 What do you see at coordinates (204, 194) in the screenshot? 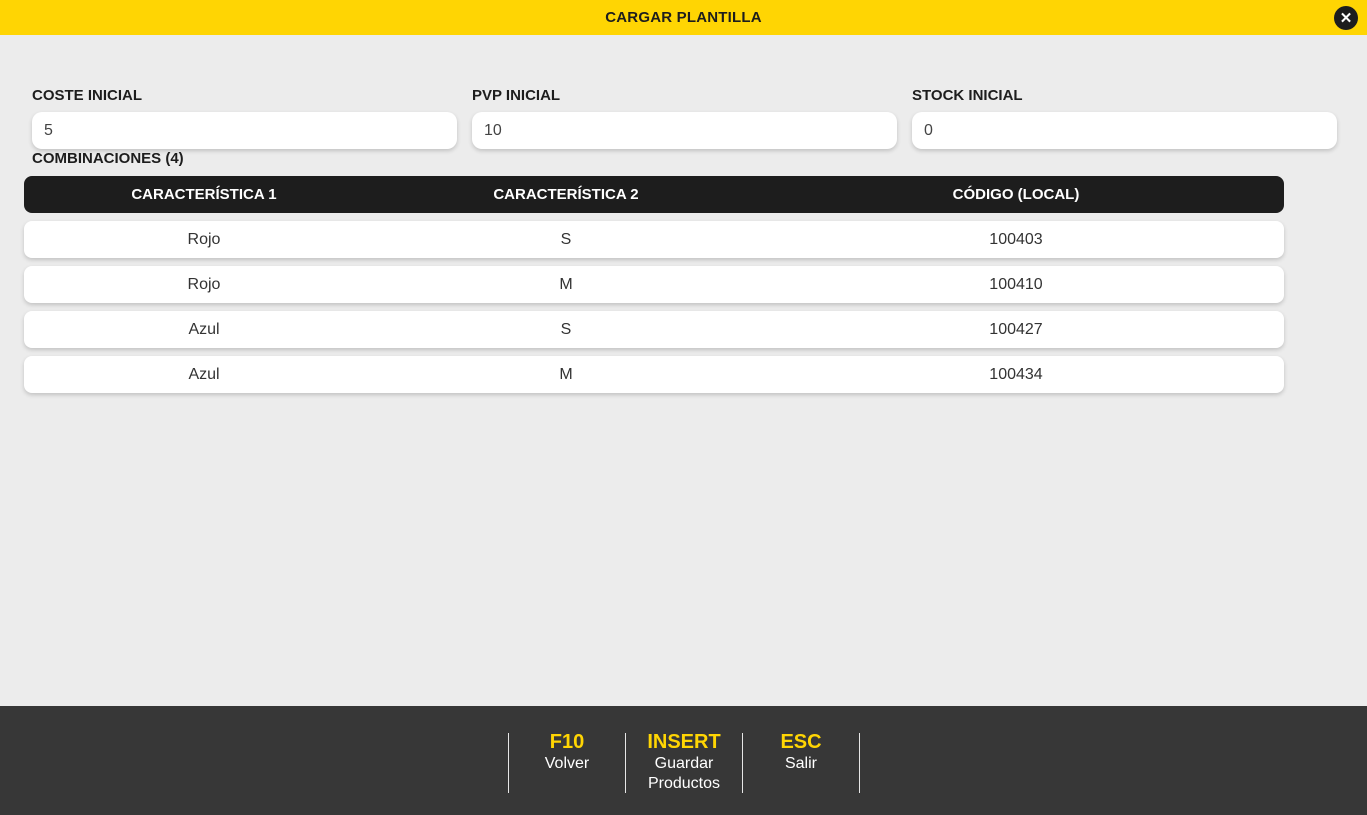
I see `column-header-caracteristica-1: CARACTERÍSTICA 1` at bounding box center [204, 194].